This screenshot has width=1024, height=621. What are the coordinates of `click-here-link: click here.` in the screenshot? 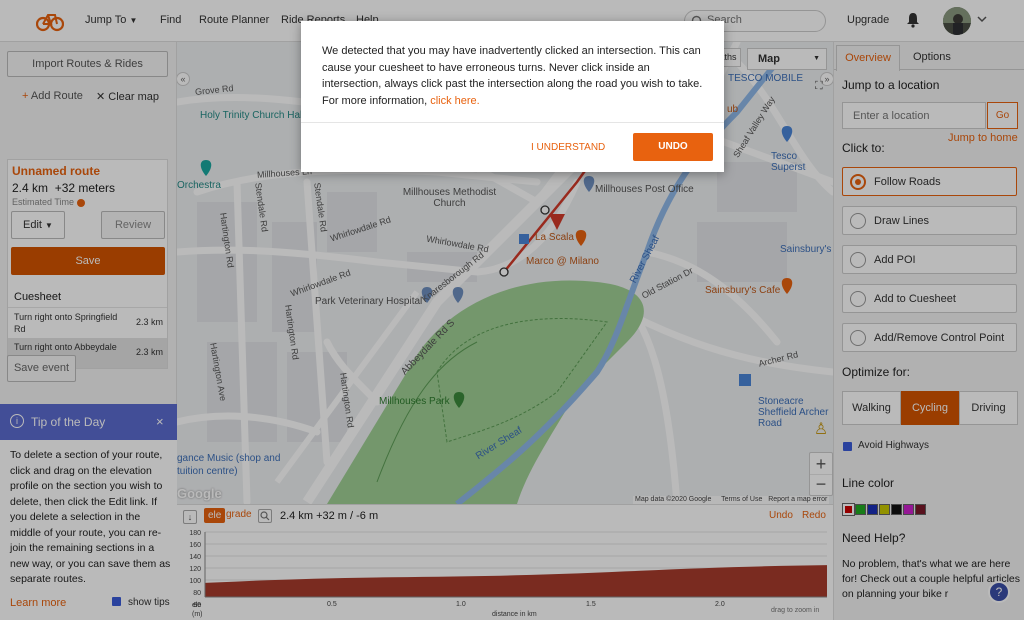 It's located at (455, 101).